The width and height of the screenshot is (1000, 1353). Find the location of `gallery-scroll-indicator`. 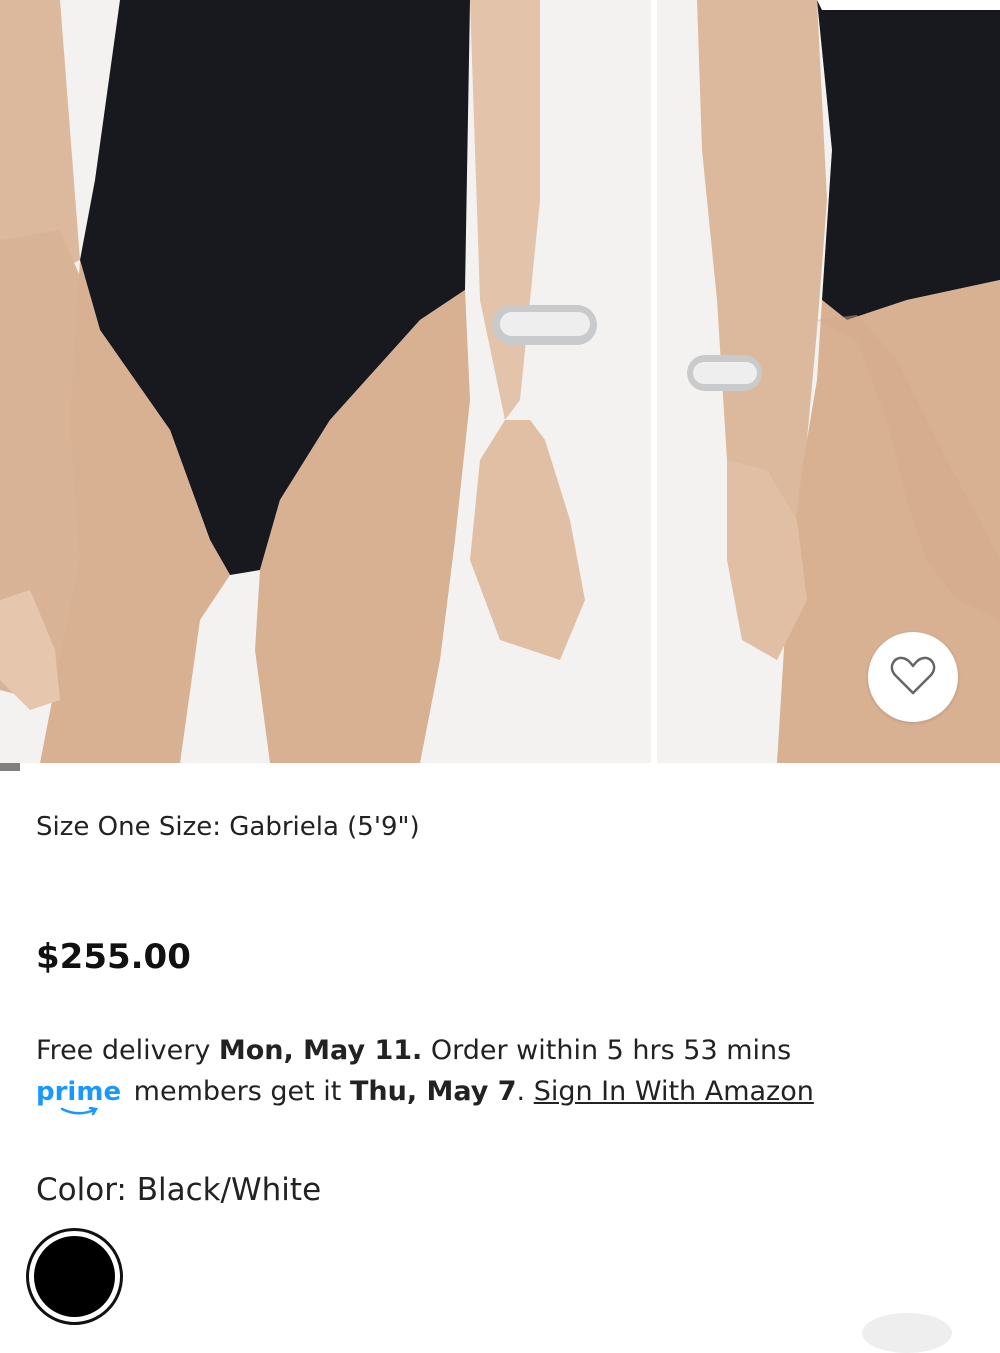

gallery-scroll-indicator is located at coordinates (10, 767).